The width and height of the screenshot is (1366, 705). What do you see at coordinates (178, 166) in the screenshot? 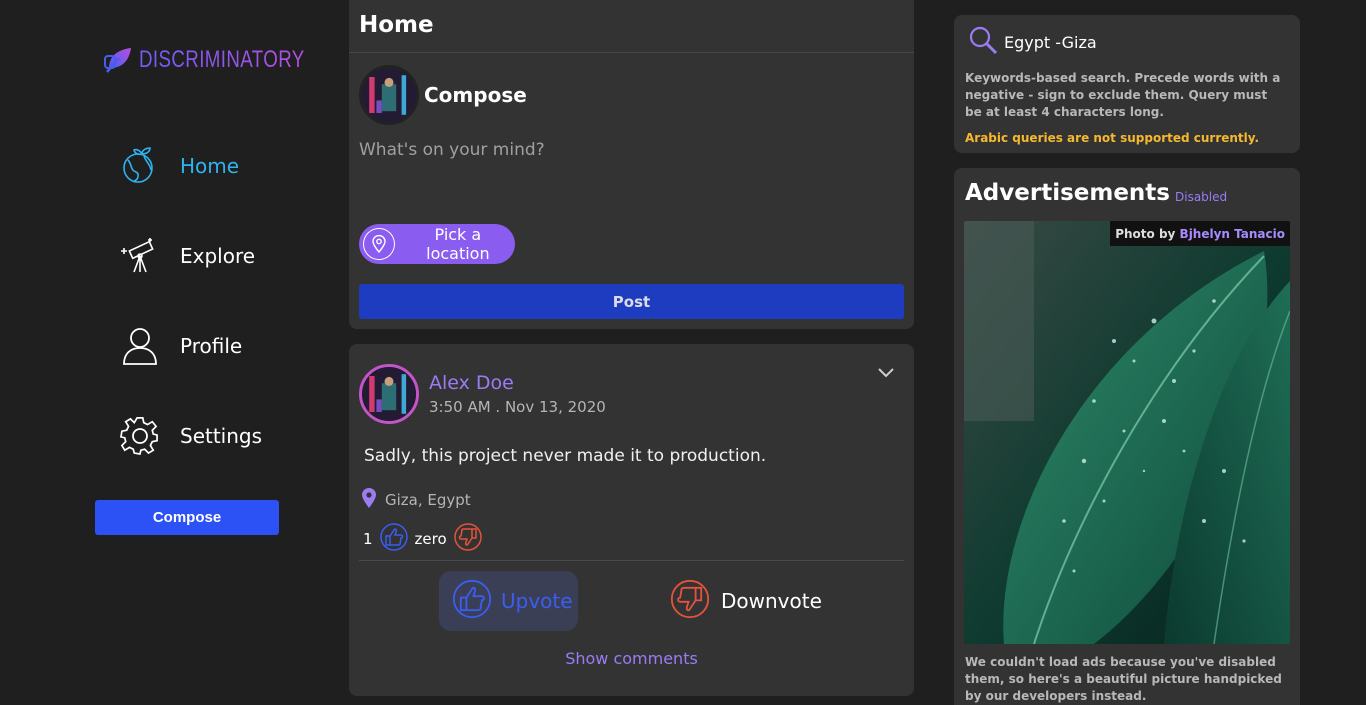
I see `sidebar-item-home: Home` at bounding box center [178, 166].